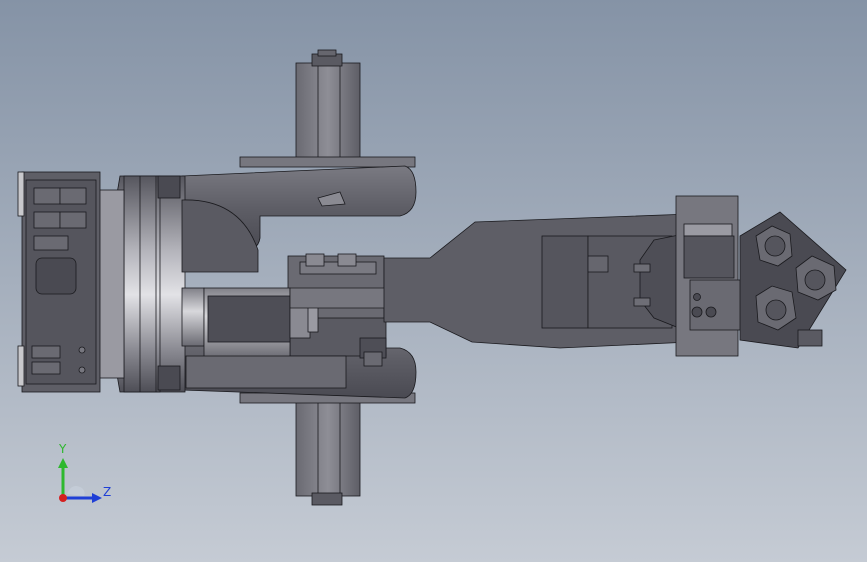  I want to click on rotary-drum, so click(141, 284).